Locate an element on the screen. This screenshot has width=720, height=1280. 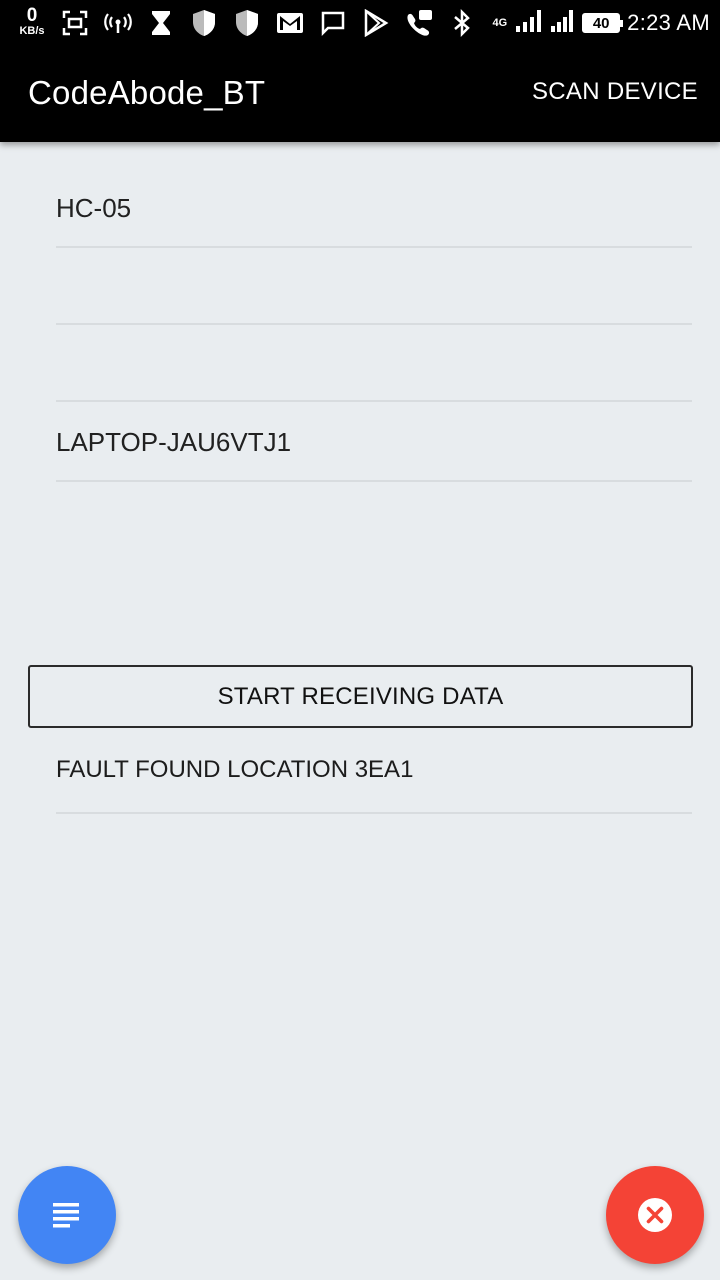
message-icon is located at coordinates (333, 23).